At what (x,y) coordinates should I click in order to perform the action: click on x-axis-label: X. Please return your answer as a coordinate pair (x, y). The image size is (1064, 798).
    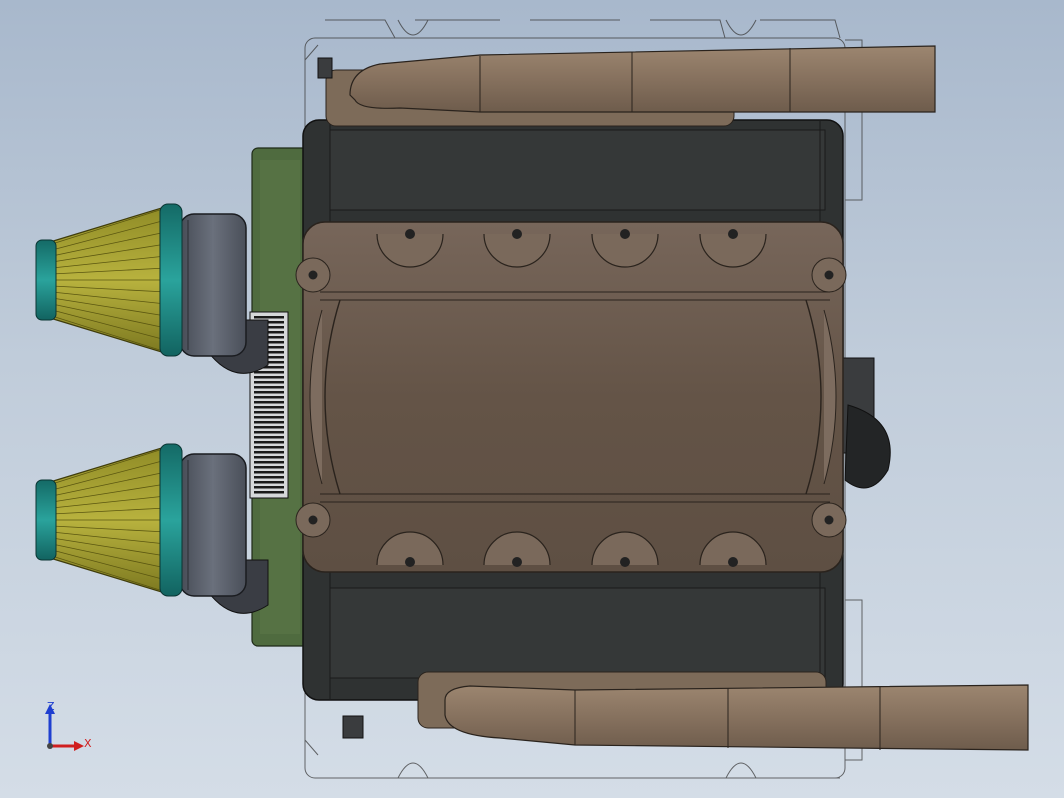
    Looking at the image, I should click on (88, 743).